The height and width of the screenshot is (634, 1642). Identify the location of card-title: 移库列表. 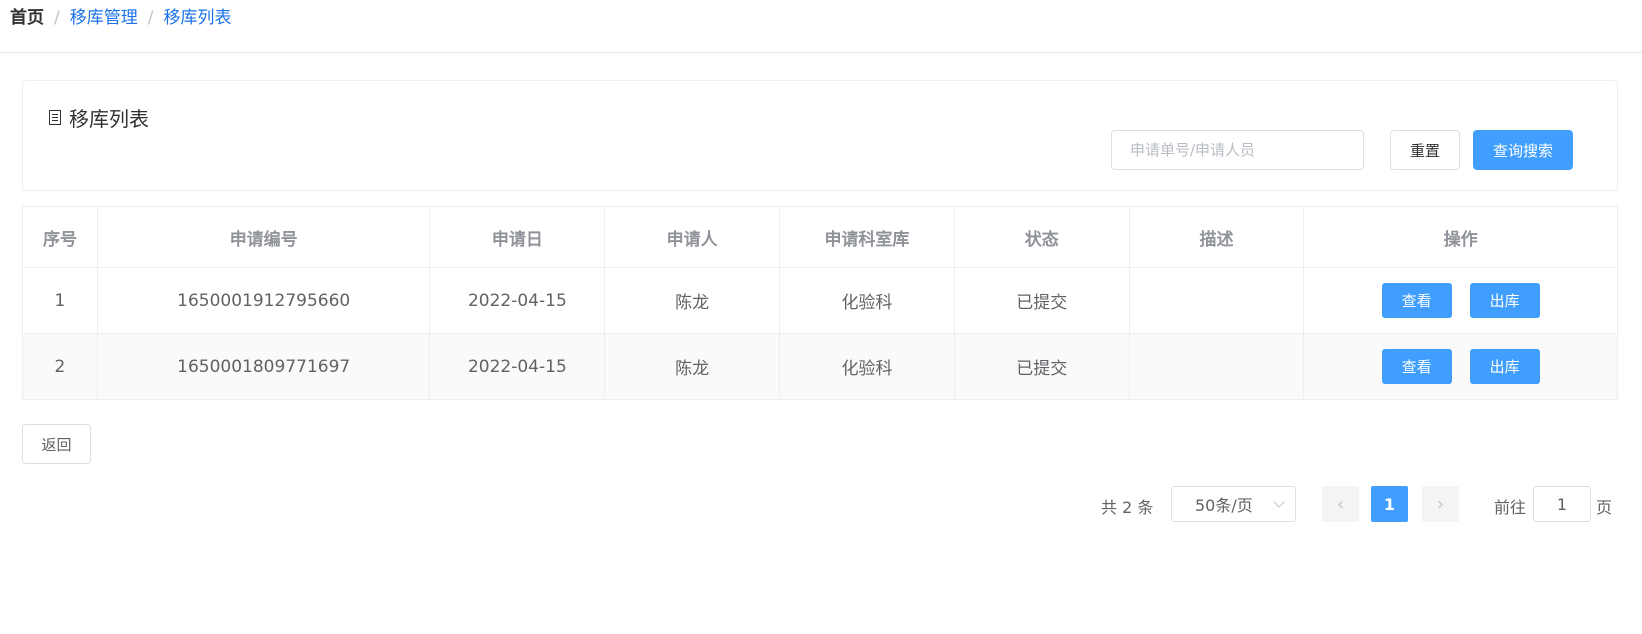
(99, 117).